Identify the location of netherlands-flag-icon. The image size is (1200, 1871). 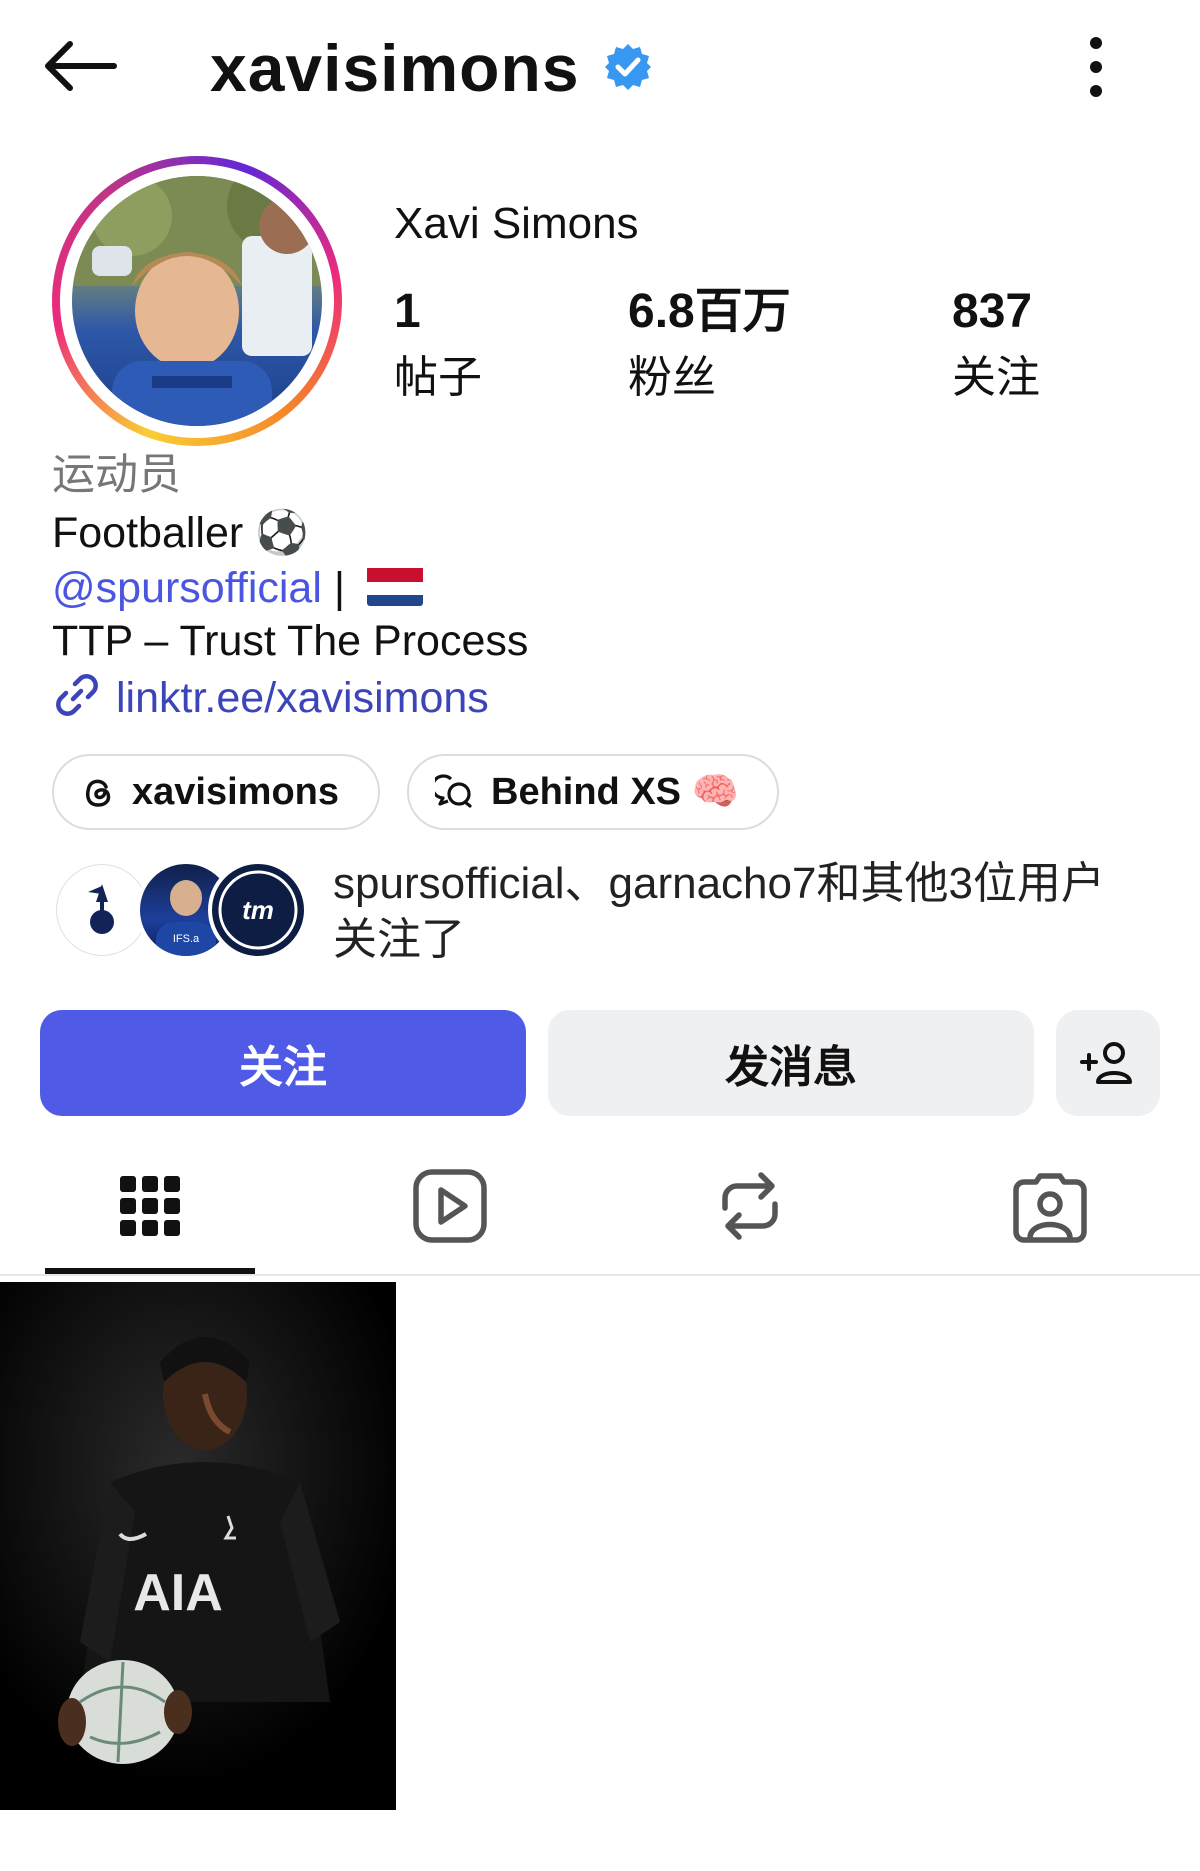
(394, 586).